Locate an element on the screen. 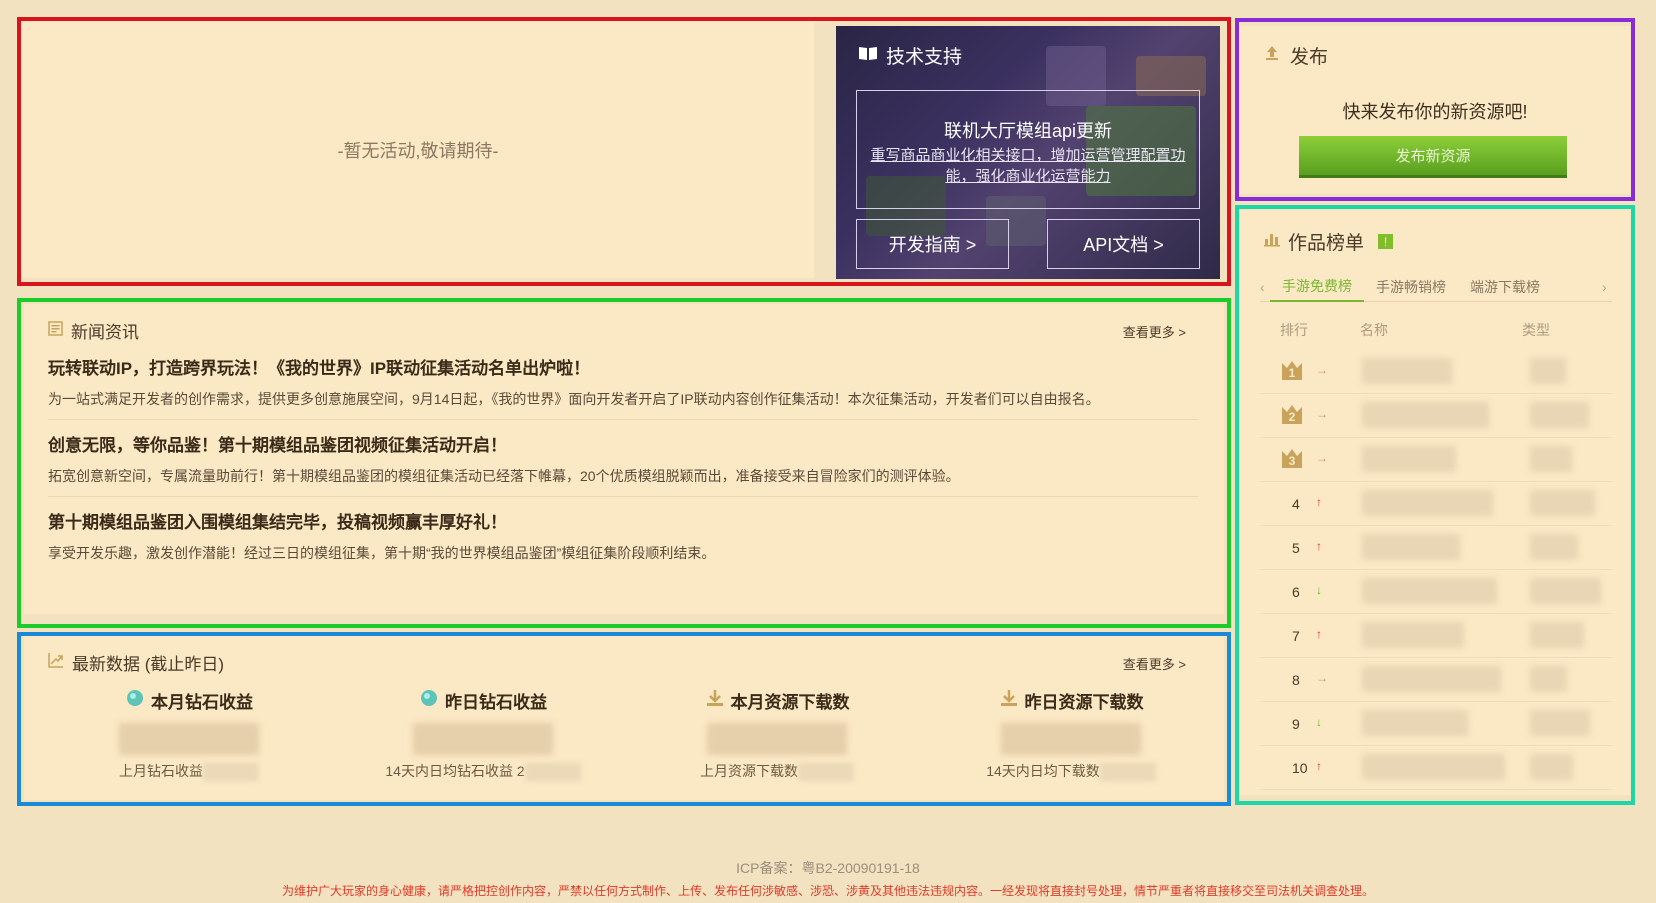 This screenshot has height=903, width=1656. crown-icon: 3 is located at coordinates (1292, 458).